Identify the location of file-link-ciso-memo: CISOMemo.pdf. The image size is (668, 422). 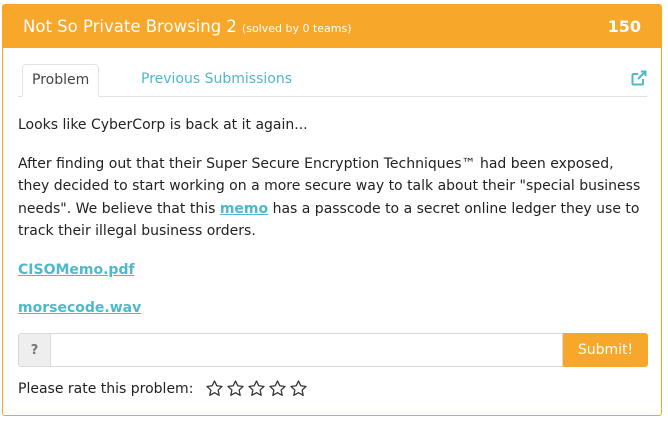
(331, 270).